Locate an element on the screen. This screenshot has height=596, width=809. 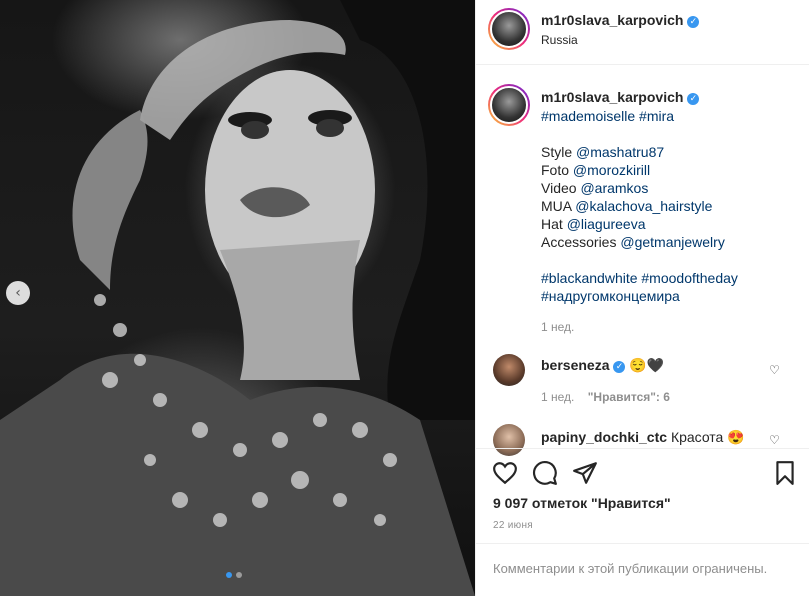
commenter-username: berseneza is located at coordinates (575, 365).